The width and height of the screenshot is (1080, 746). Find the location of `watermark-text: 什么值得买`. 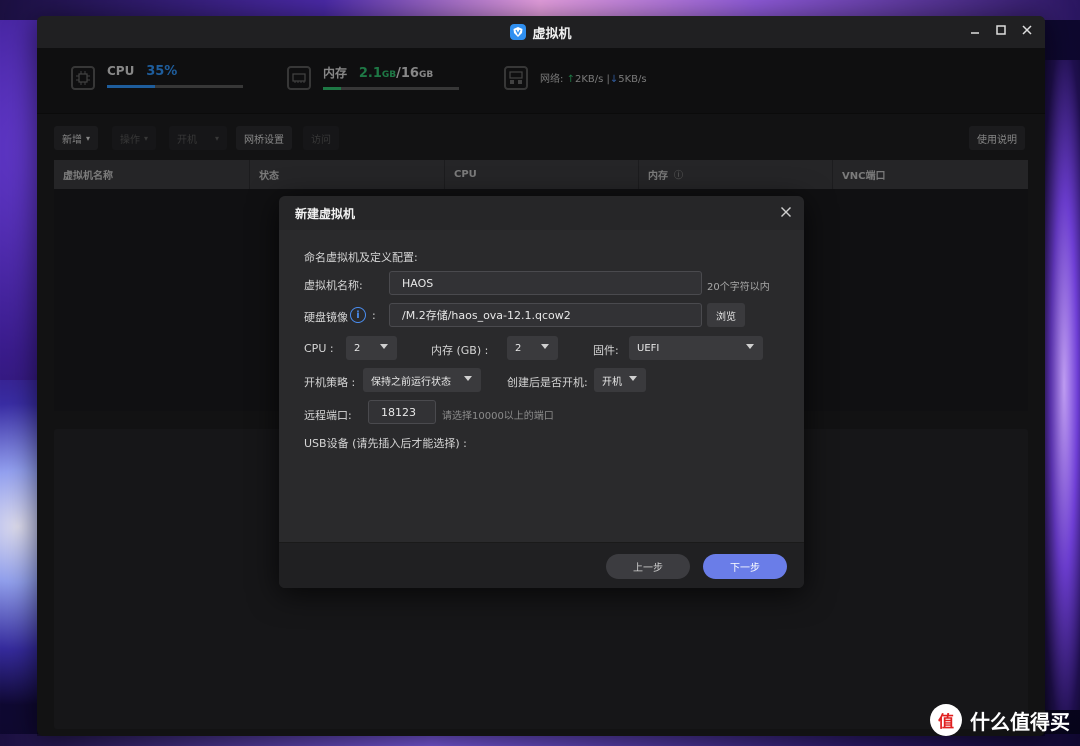

watermark-text: 什么值得买 is located at coordinates (1020, 721).